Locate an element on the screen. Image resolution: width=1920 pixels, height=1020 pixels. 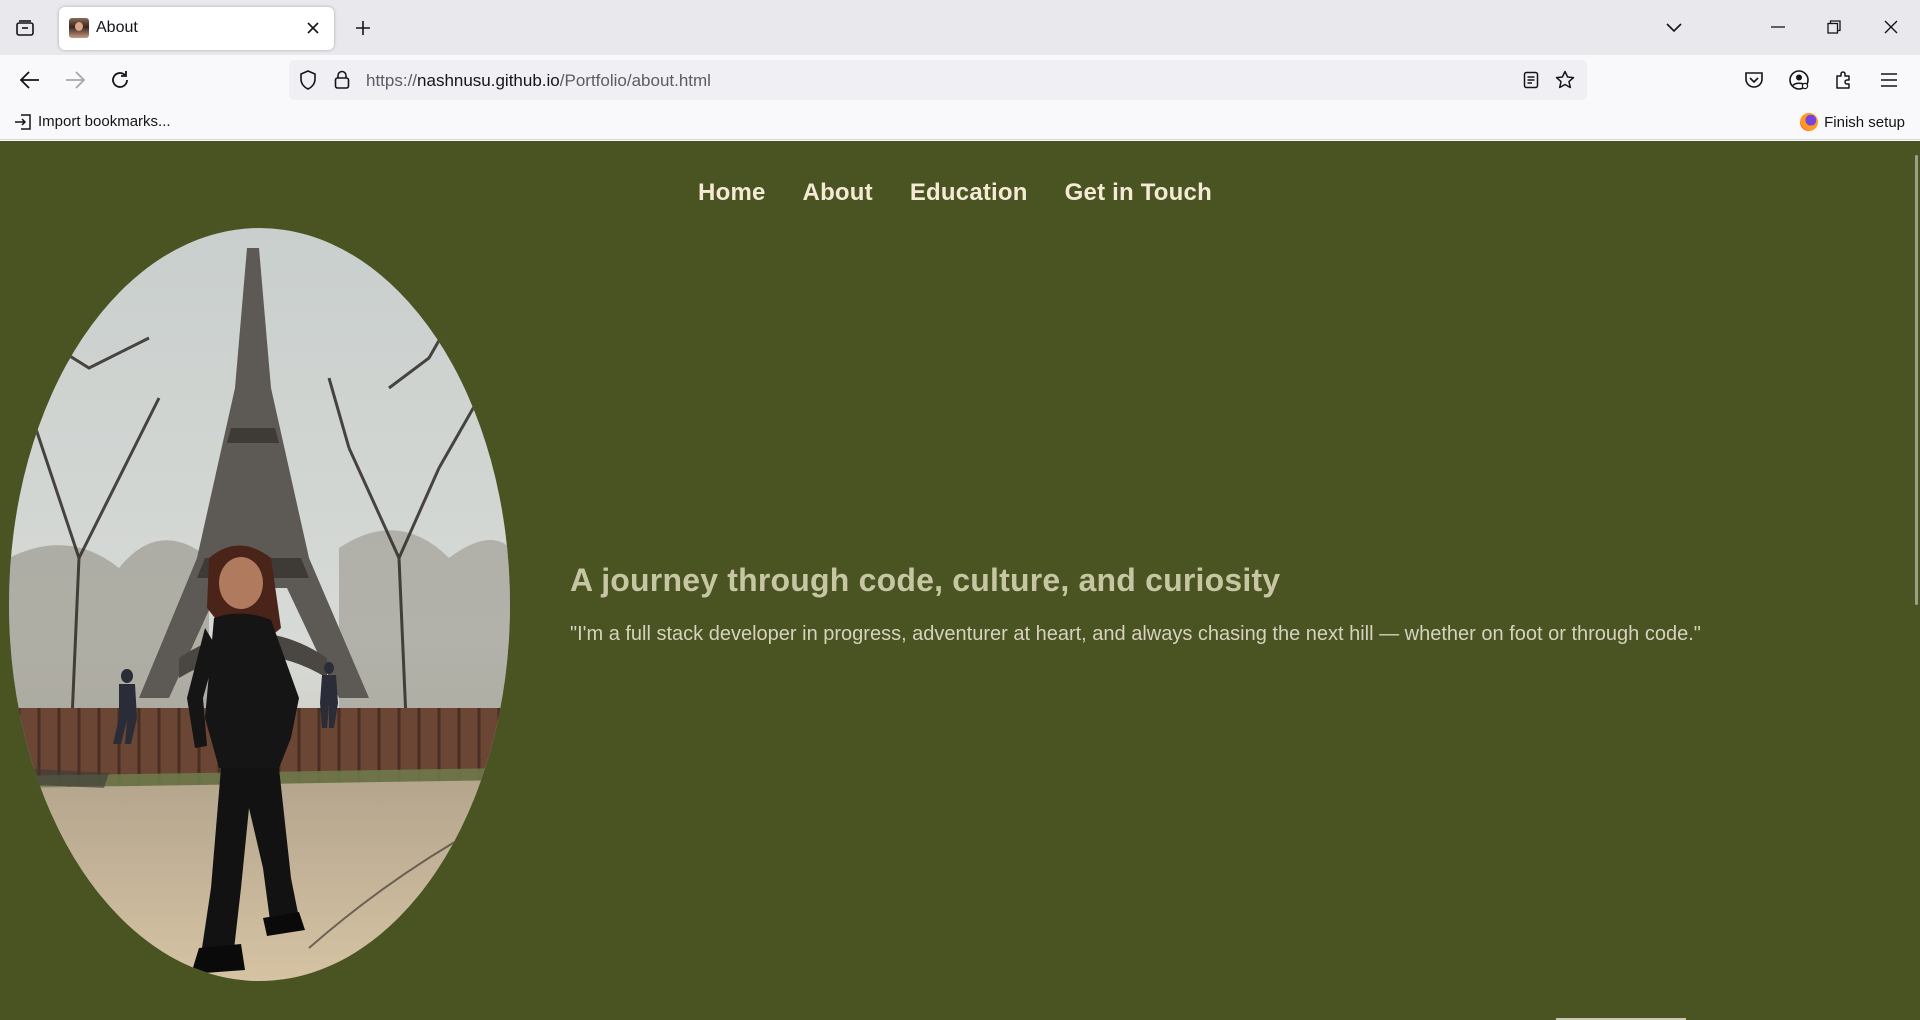
reader-view-icon is located at coordinates (1531, 80).